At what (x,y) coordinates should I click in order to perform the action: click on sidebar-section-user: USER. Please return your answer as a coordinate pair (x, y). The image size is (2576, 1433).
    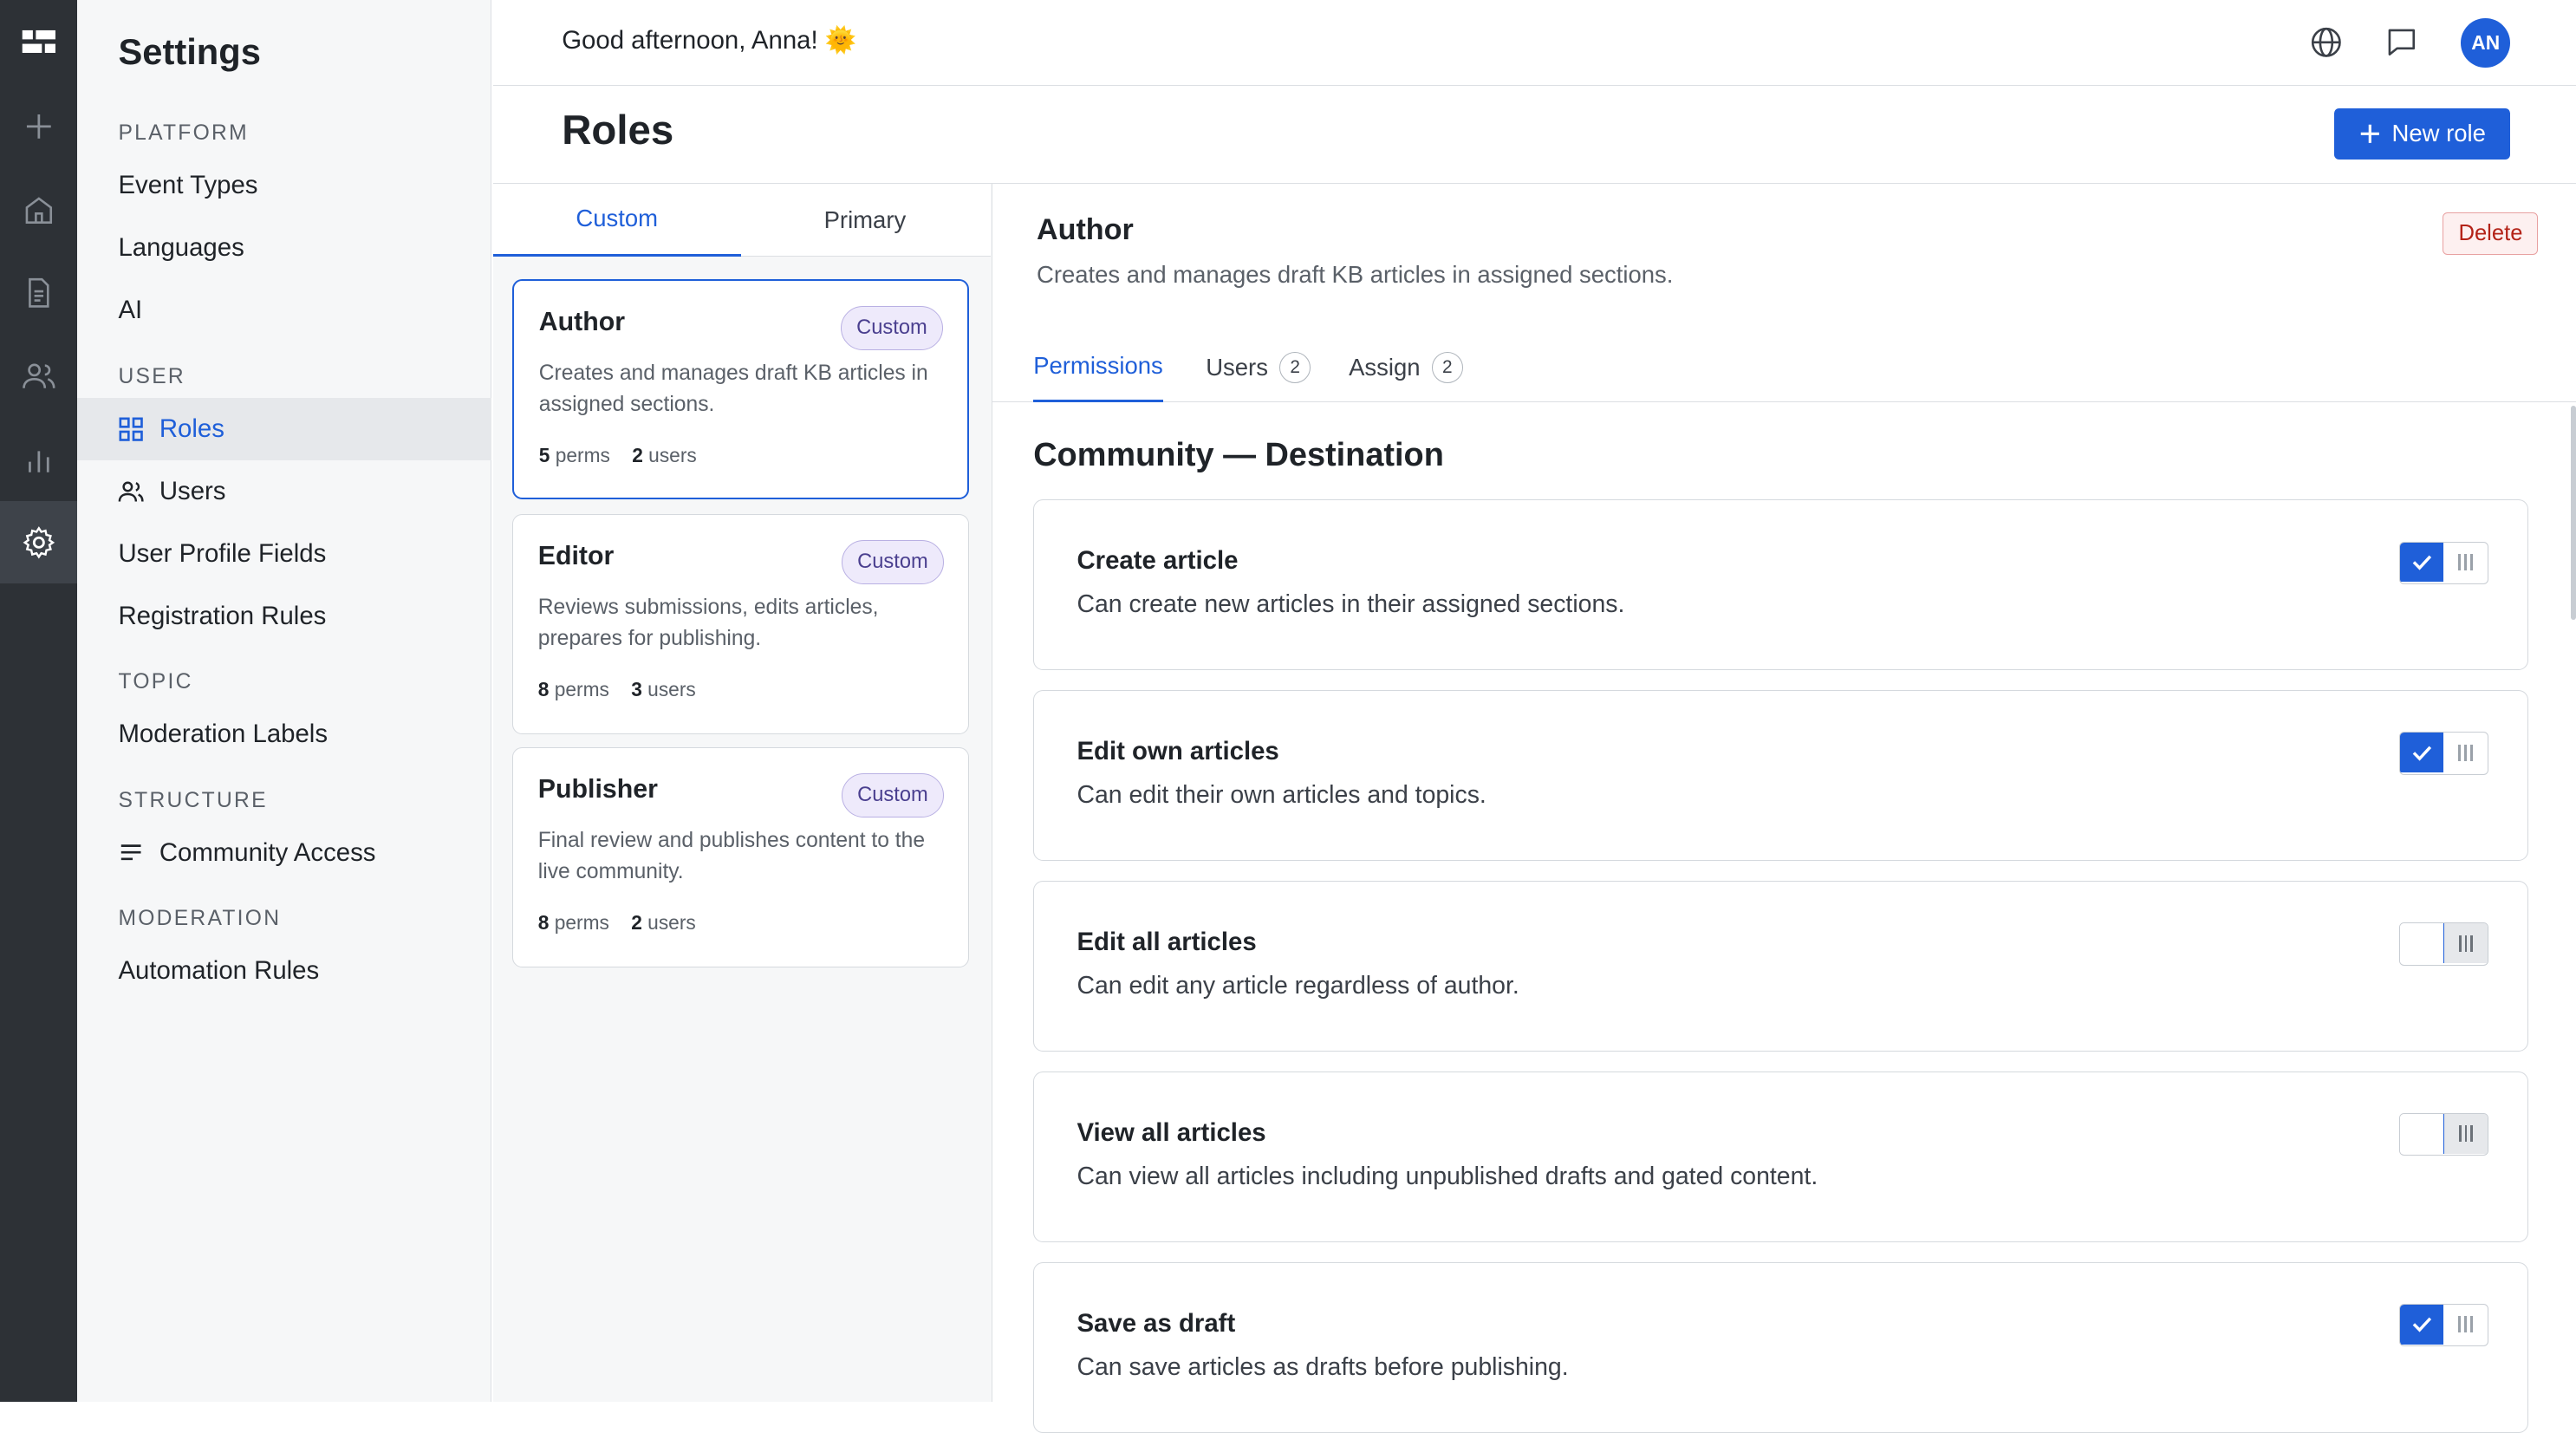
    Looking at the image, I should click on (151, 376).